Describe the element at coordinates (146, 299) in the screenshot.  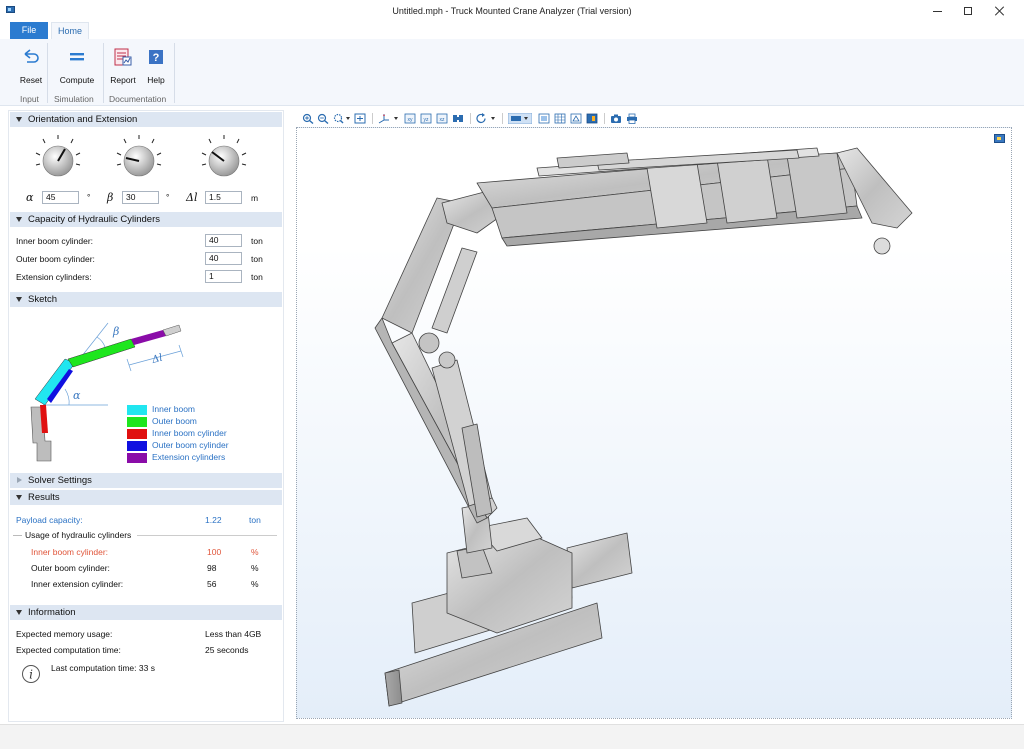
I see `section-sketch-header: Sketch` at that location.